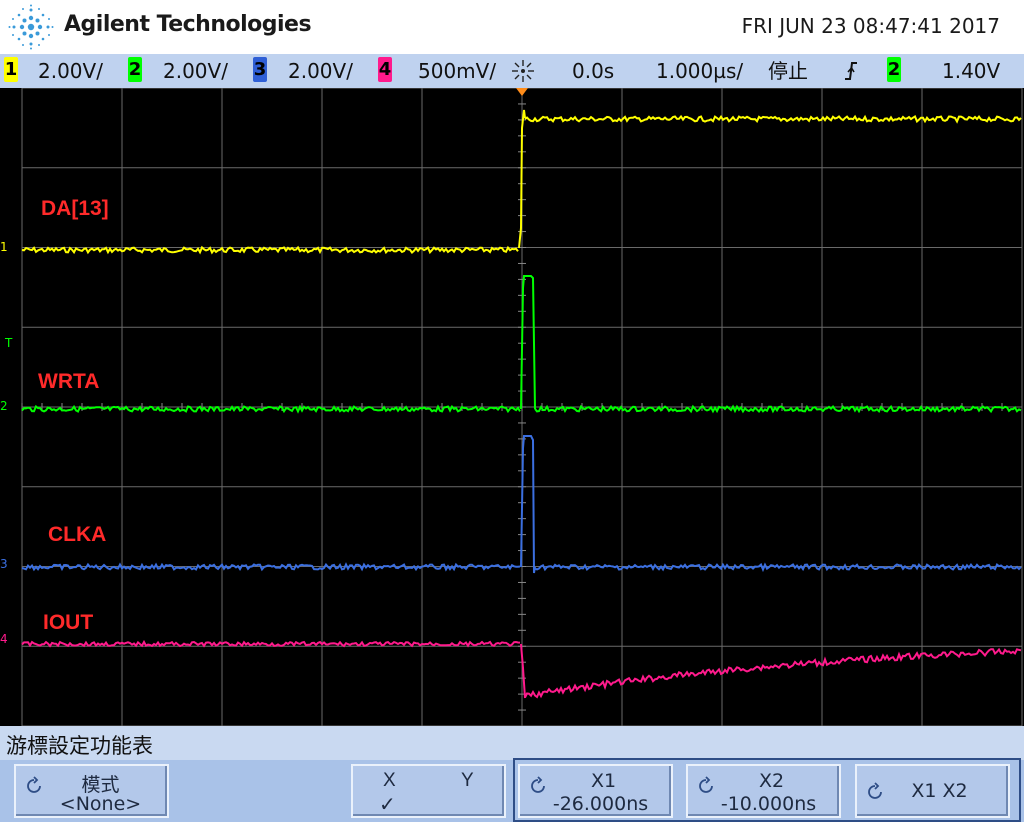 This screenshot has height=822, width=1024. Describe the element at coordinates (8, 343) in the screenshot. I see `trigger-level-marker: T` at that location.